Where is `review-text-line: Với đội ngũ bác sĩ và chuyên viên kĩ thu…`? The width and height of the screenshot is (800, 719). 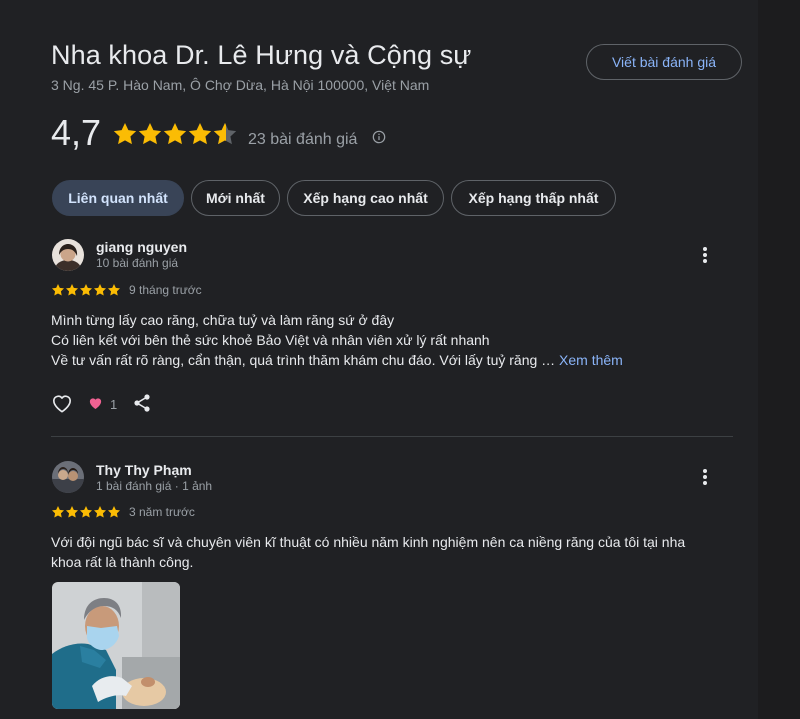
review-text-line: Với đội ngũ bác sĩ và chuyên viên kĩ thu… is located at coordinates (368, 542).